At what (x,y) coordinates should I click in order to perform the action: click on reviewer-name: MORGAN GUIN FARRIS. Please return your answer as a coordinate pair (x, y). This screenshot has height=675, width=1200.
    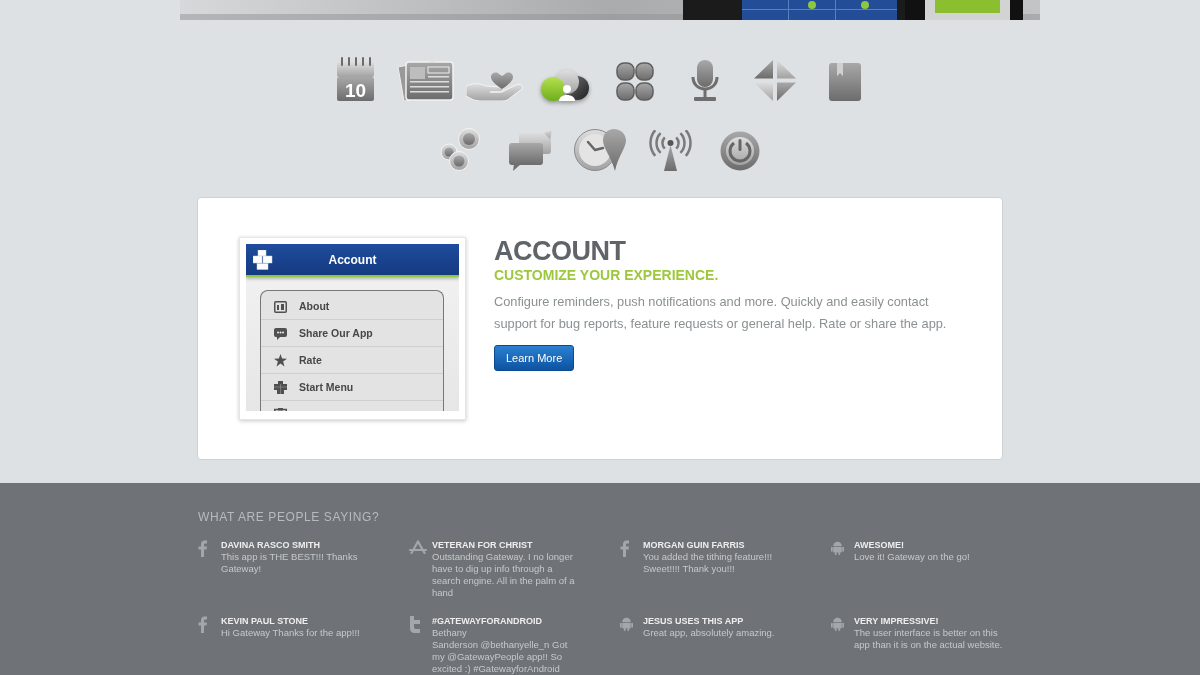
    Looking at the image, I should click on (694, 545).